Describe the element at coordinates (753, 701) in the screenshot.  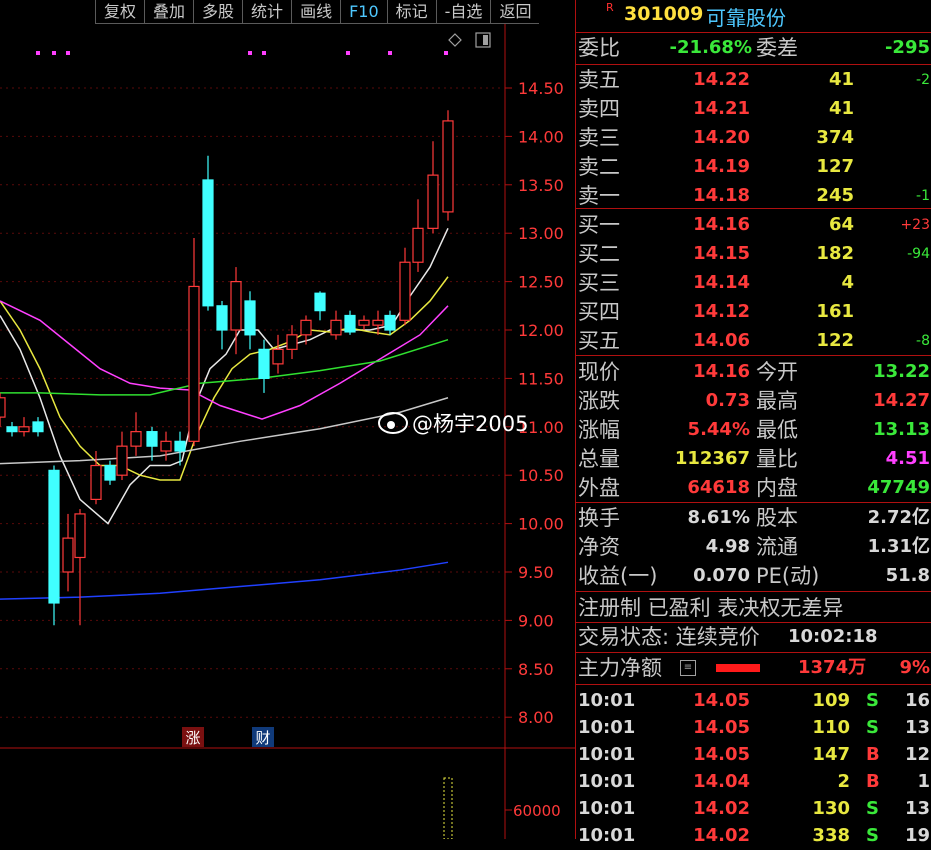
I see `tick-row: 10:01 14.05 109 S 16` at that location.